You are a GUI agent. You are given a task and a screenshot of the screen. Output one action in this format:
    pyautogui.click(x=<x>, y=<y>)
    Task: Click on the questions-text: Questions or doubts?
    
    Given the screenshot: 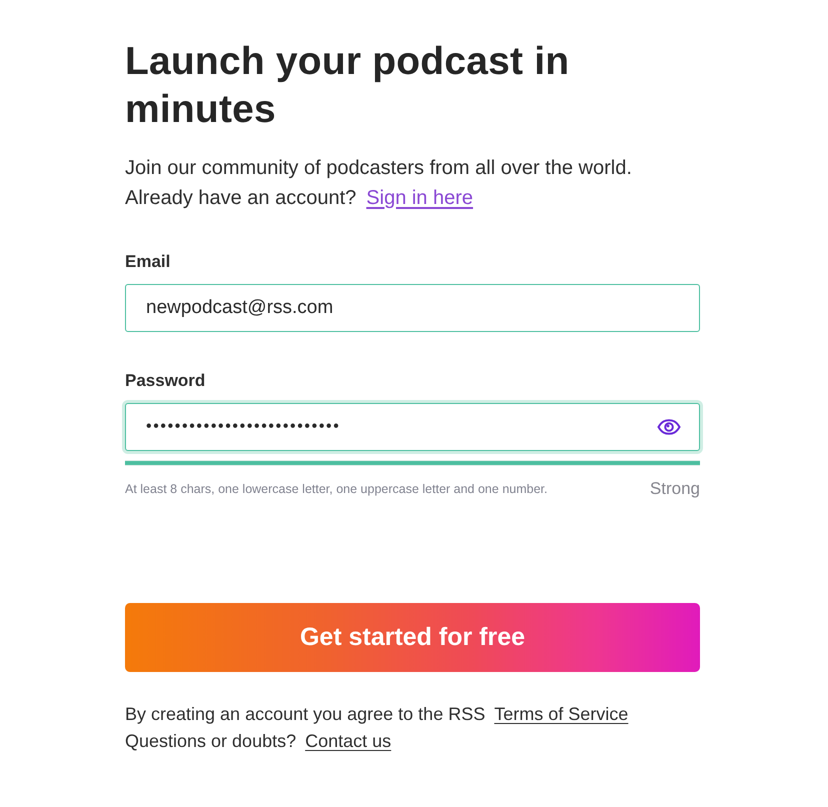 What is the action you would take?
    pyautogui.click(x=210, y=741)
    